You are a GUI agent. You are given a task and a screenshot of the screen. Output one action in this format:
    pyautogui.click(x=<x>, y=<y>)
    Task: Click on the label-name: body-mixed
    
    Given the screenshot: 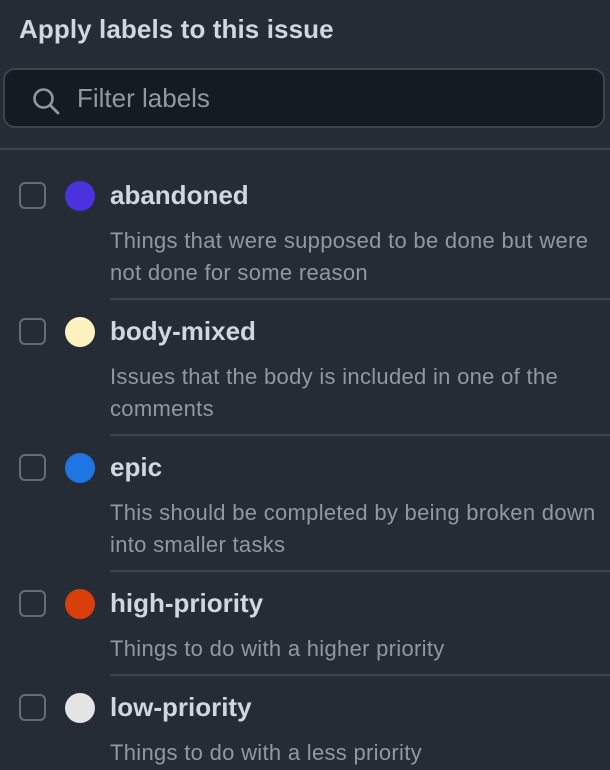 What is the action you would take?
    pyautogui.click(x=183, y=331)
    